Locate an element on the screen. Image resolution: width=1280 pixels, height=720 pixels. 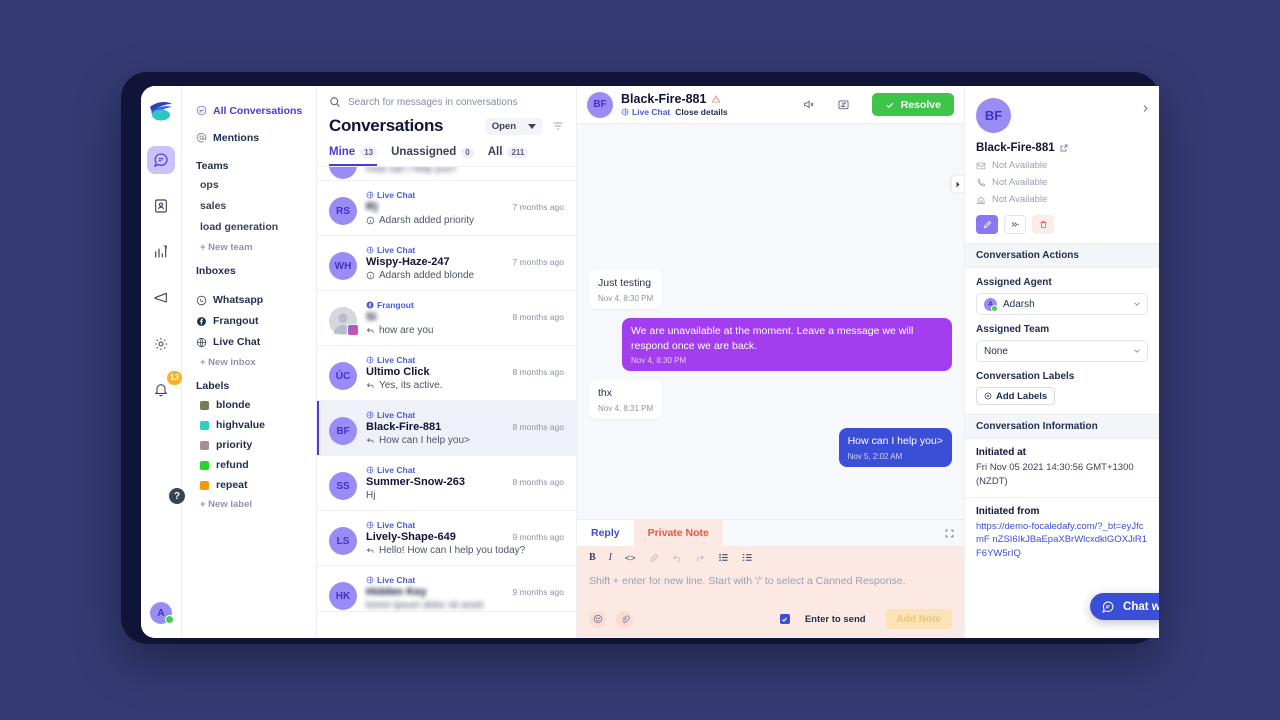
sidebar-item-inbox-whatsapp: Whatsapp is located at coordinates (256, 300).